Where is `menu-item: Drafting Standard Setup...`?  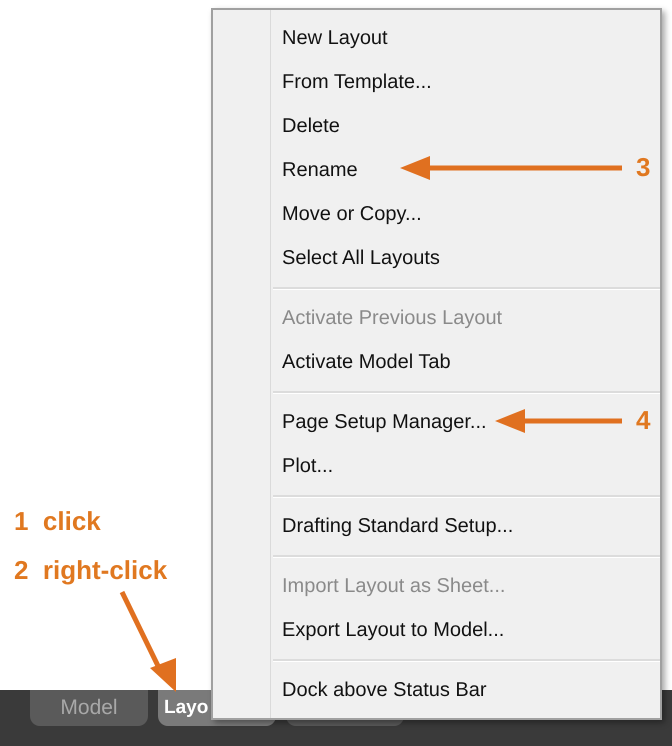
menu-item: Drafting Standard Setup... is located at coordinates (398, 526).